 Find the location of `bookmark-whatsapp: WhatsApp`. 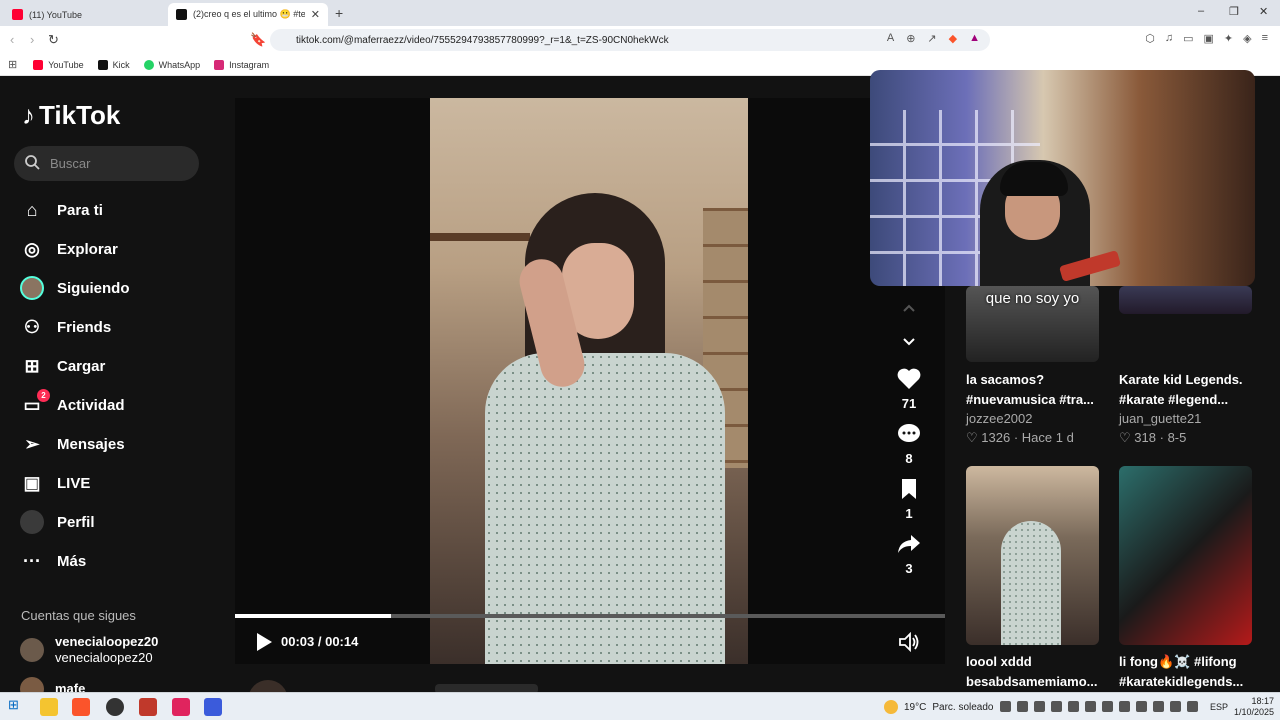

bookmark-whatsapp: WhatsApp is located at coordinates (172, 64).